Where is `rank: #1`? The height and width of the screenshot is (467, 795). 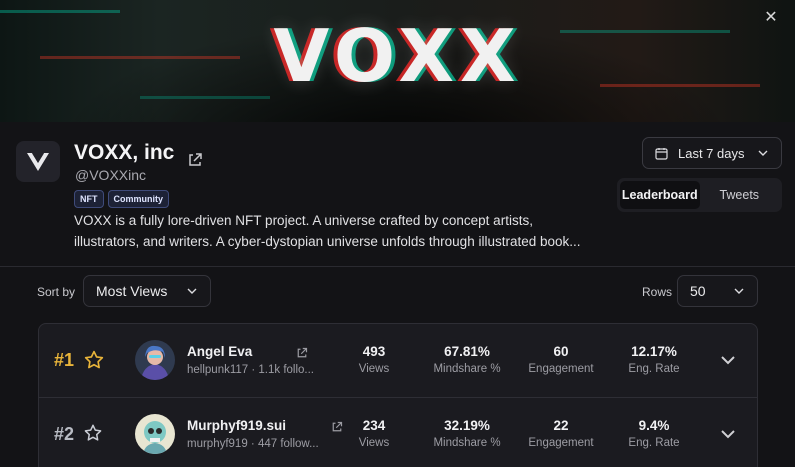
rank: #1 is located at coordinates (64, 360).